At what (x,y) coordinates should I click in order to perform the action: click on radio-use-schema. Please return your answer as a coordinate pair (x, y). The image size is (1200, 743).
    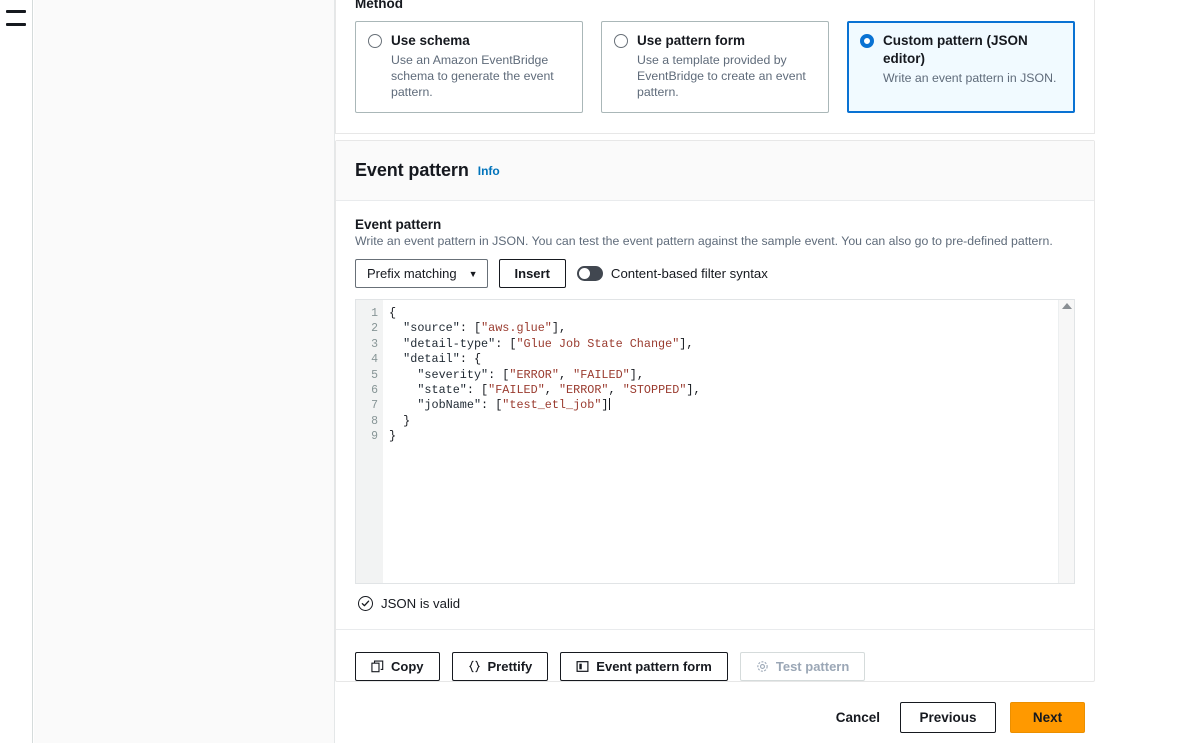
    Looking at the image, I should click on (375, 41).